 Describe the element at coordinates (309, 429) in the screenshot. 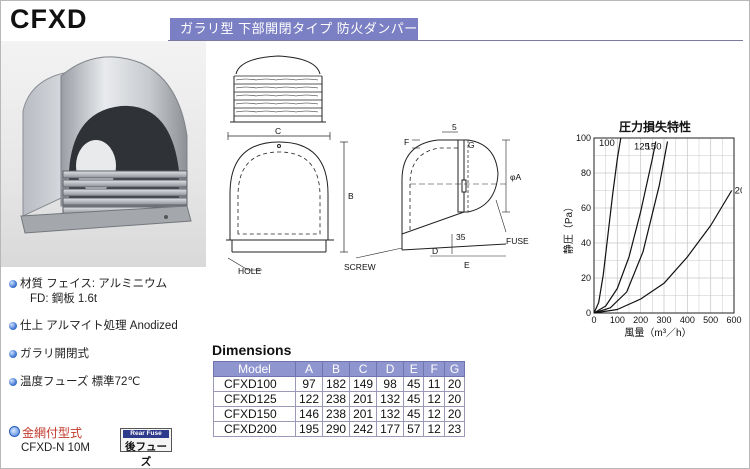

I see `cell-a: 195` at that location.